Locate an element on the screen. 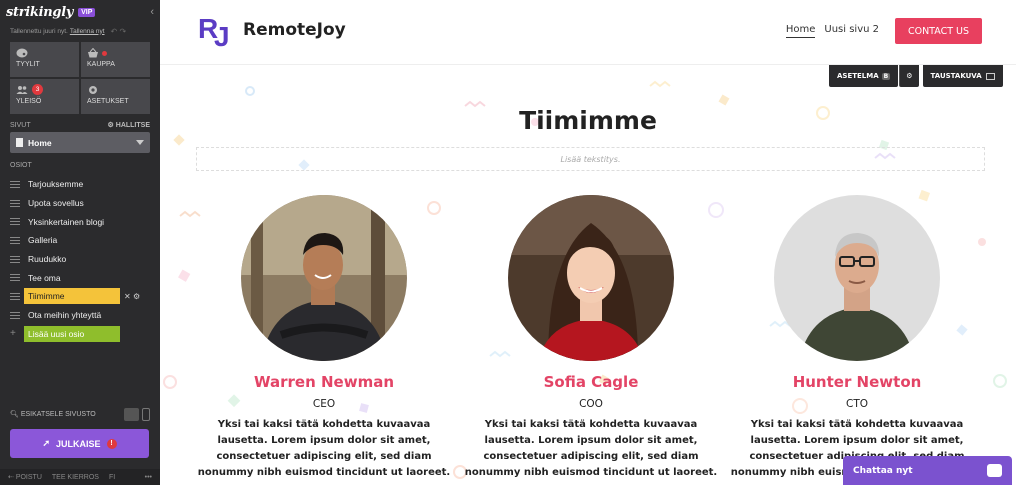 The width and height of the screenshot is (1016, 485). chat-bubble-icon is located at coordinates (994, 470).